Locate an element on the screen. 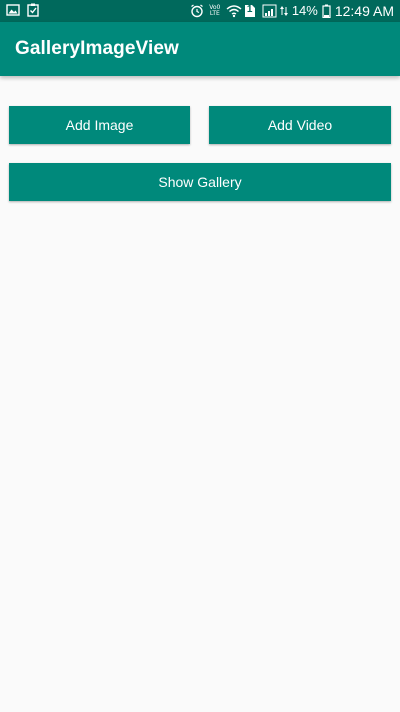  show-gallery-button: Show Gallery is located at coordinates (200, 182).